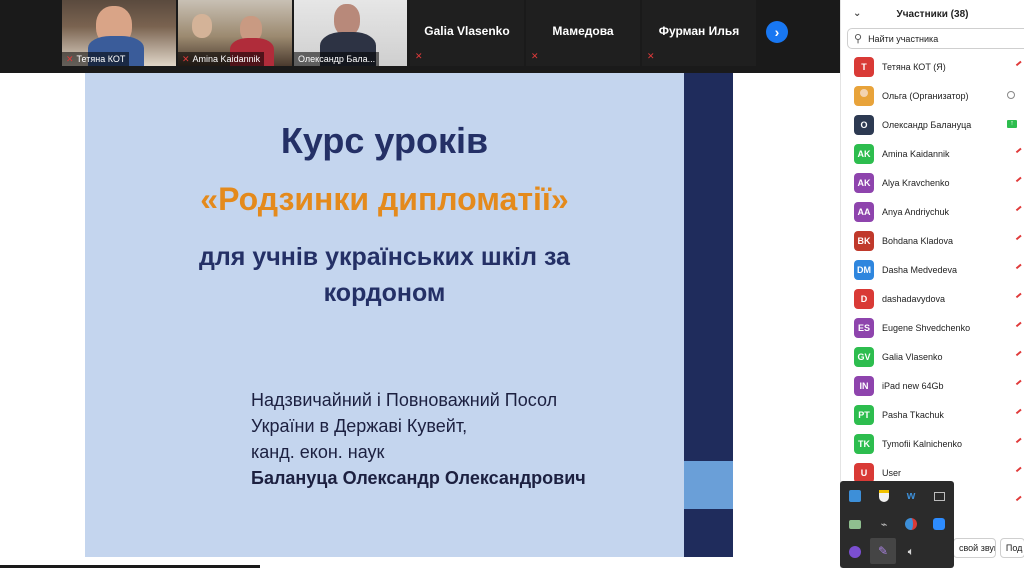  Describe the element at coordinates (119, 33) in the screenshot. I see `video-tile-0: ✕ Тетяна КОТ` at that location.